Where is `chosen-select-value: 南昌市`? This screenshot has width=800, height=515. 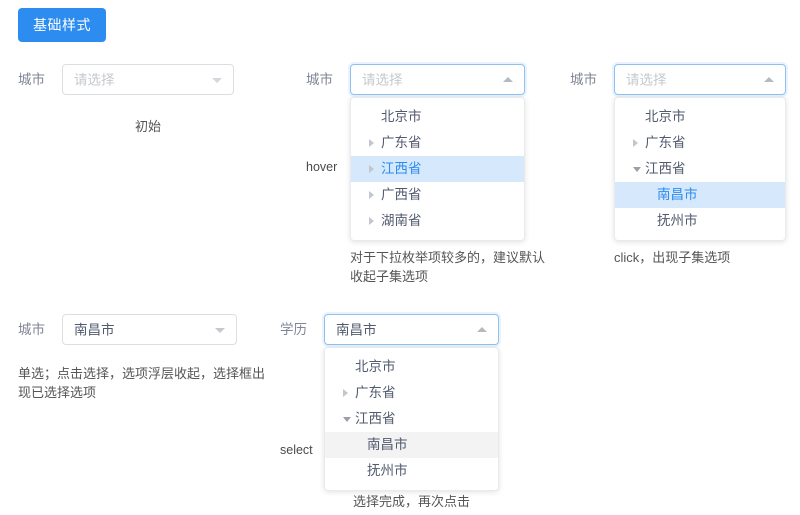
chosen-select-value: 南昌市 is located at coordinates (94, 329).